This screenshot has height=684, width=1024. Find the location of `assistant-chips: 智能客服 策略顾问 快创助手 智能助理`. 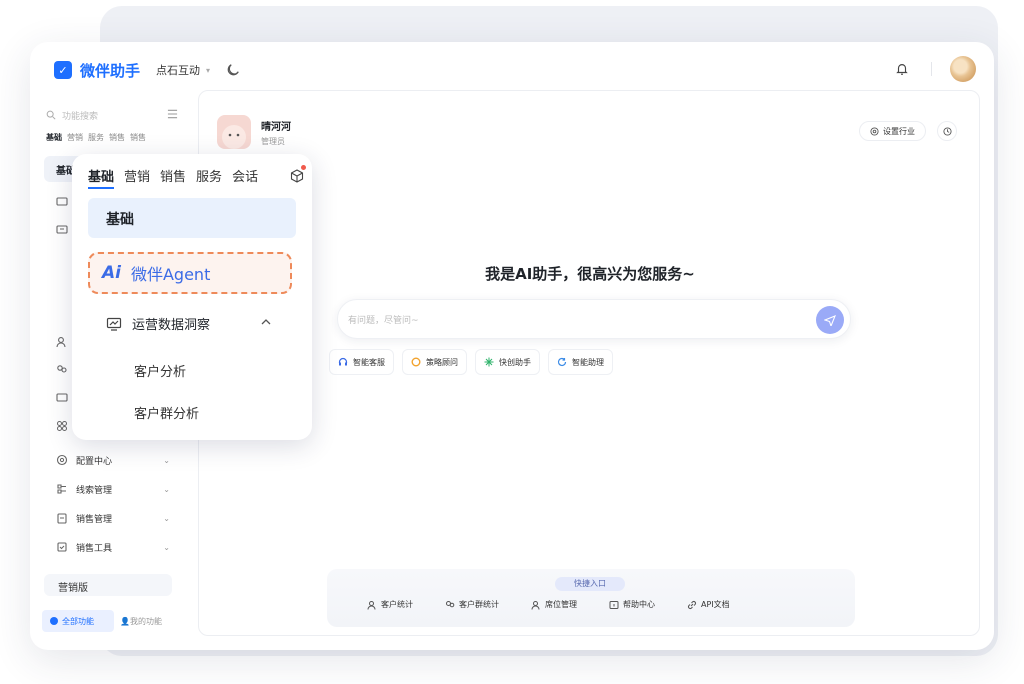

assistant-chips: 智能客服 策略顾问 快创助手 智能助理 is located at coordinates (471, 362).